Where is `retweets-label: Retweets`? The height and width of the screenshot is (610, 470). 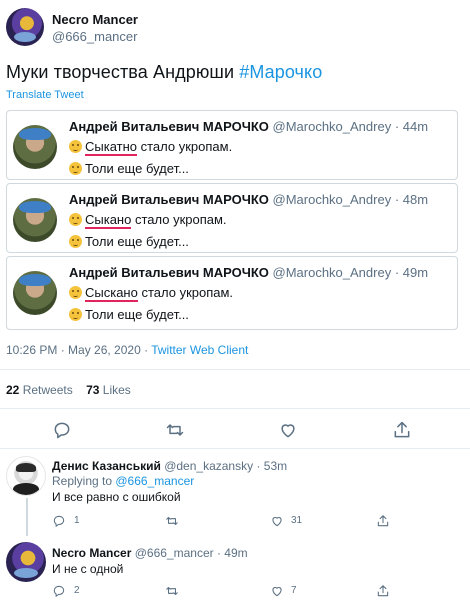
retweets-label: Retweets is located at coordinates (48, 390).